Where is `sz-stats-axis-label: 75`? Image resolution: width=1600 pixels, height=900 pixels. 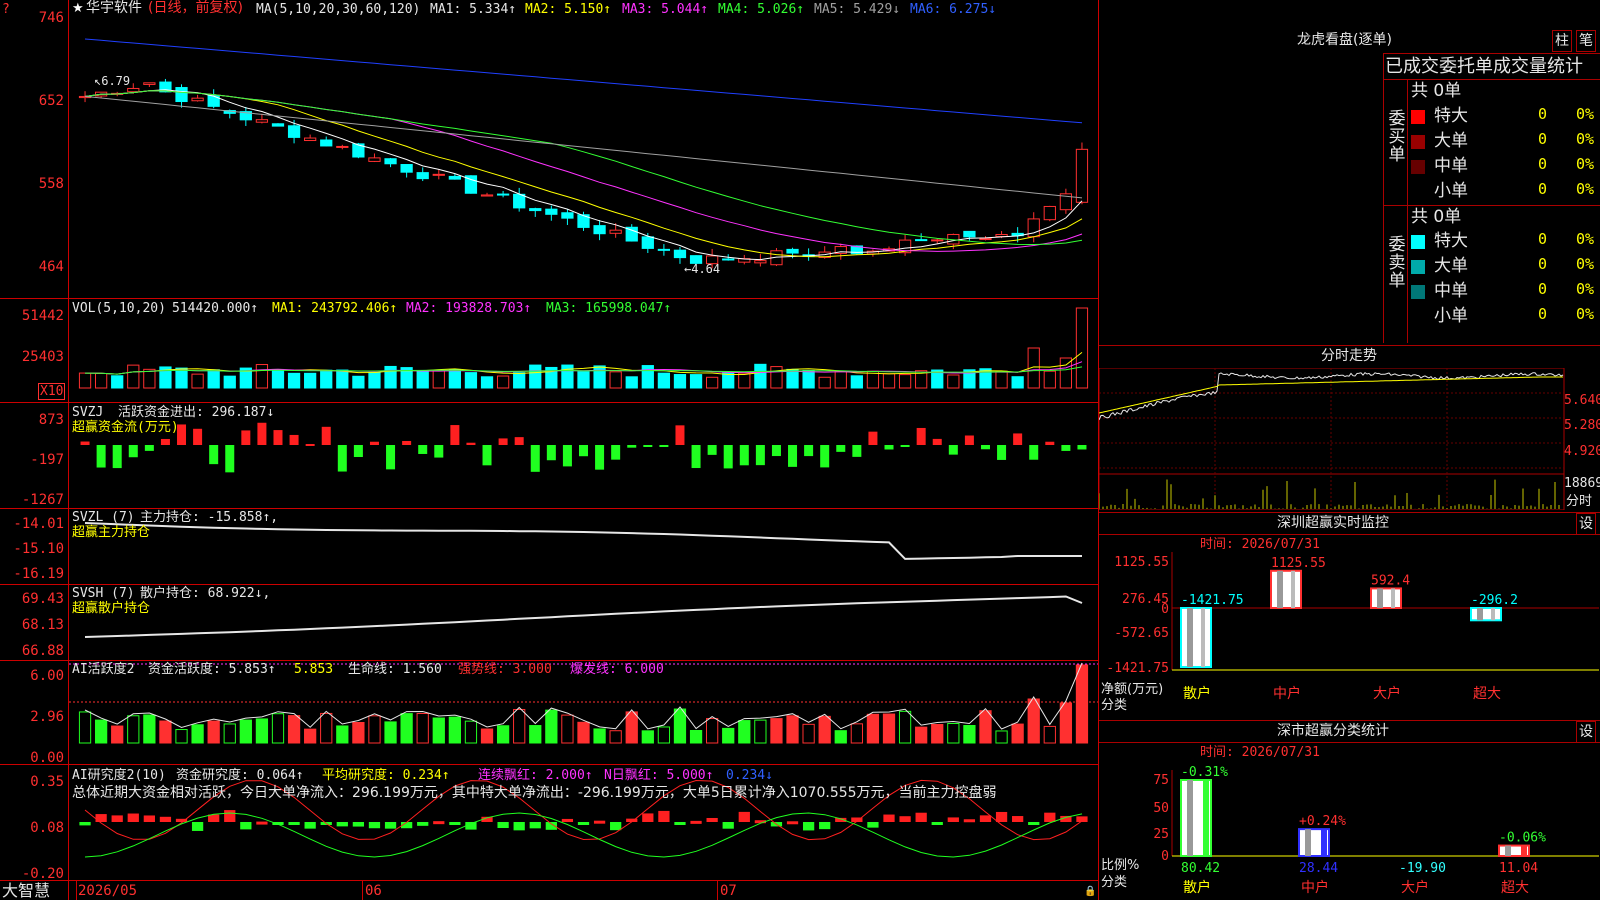
sz-stats-axis-label: 75 is located at coordinates (1161, 780).